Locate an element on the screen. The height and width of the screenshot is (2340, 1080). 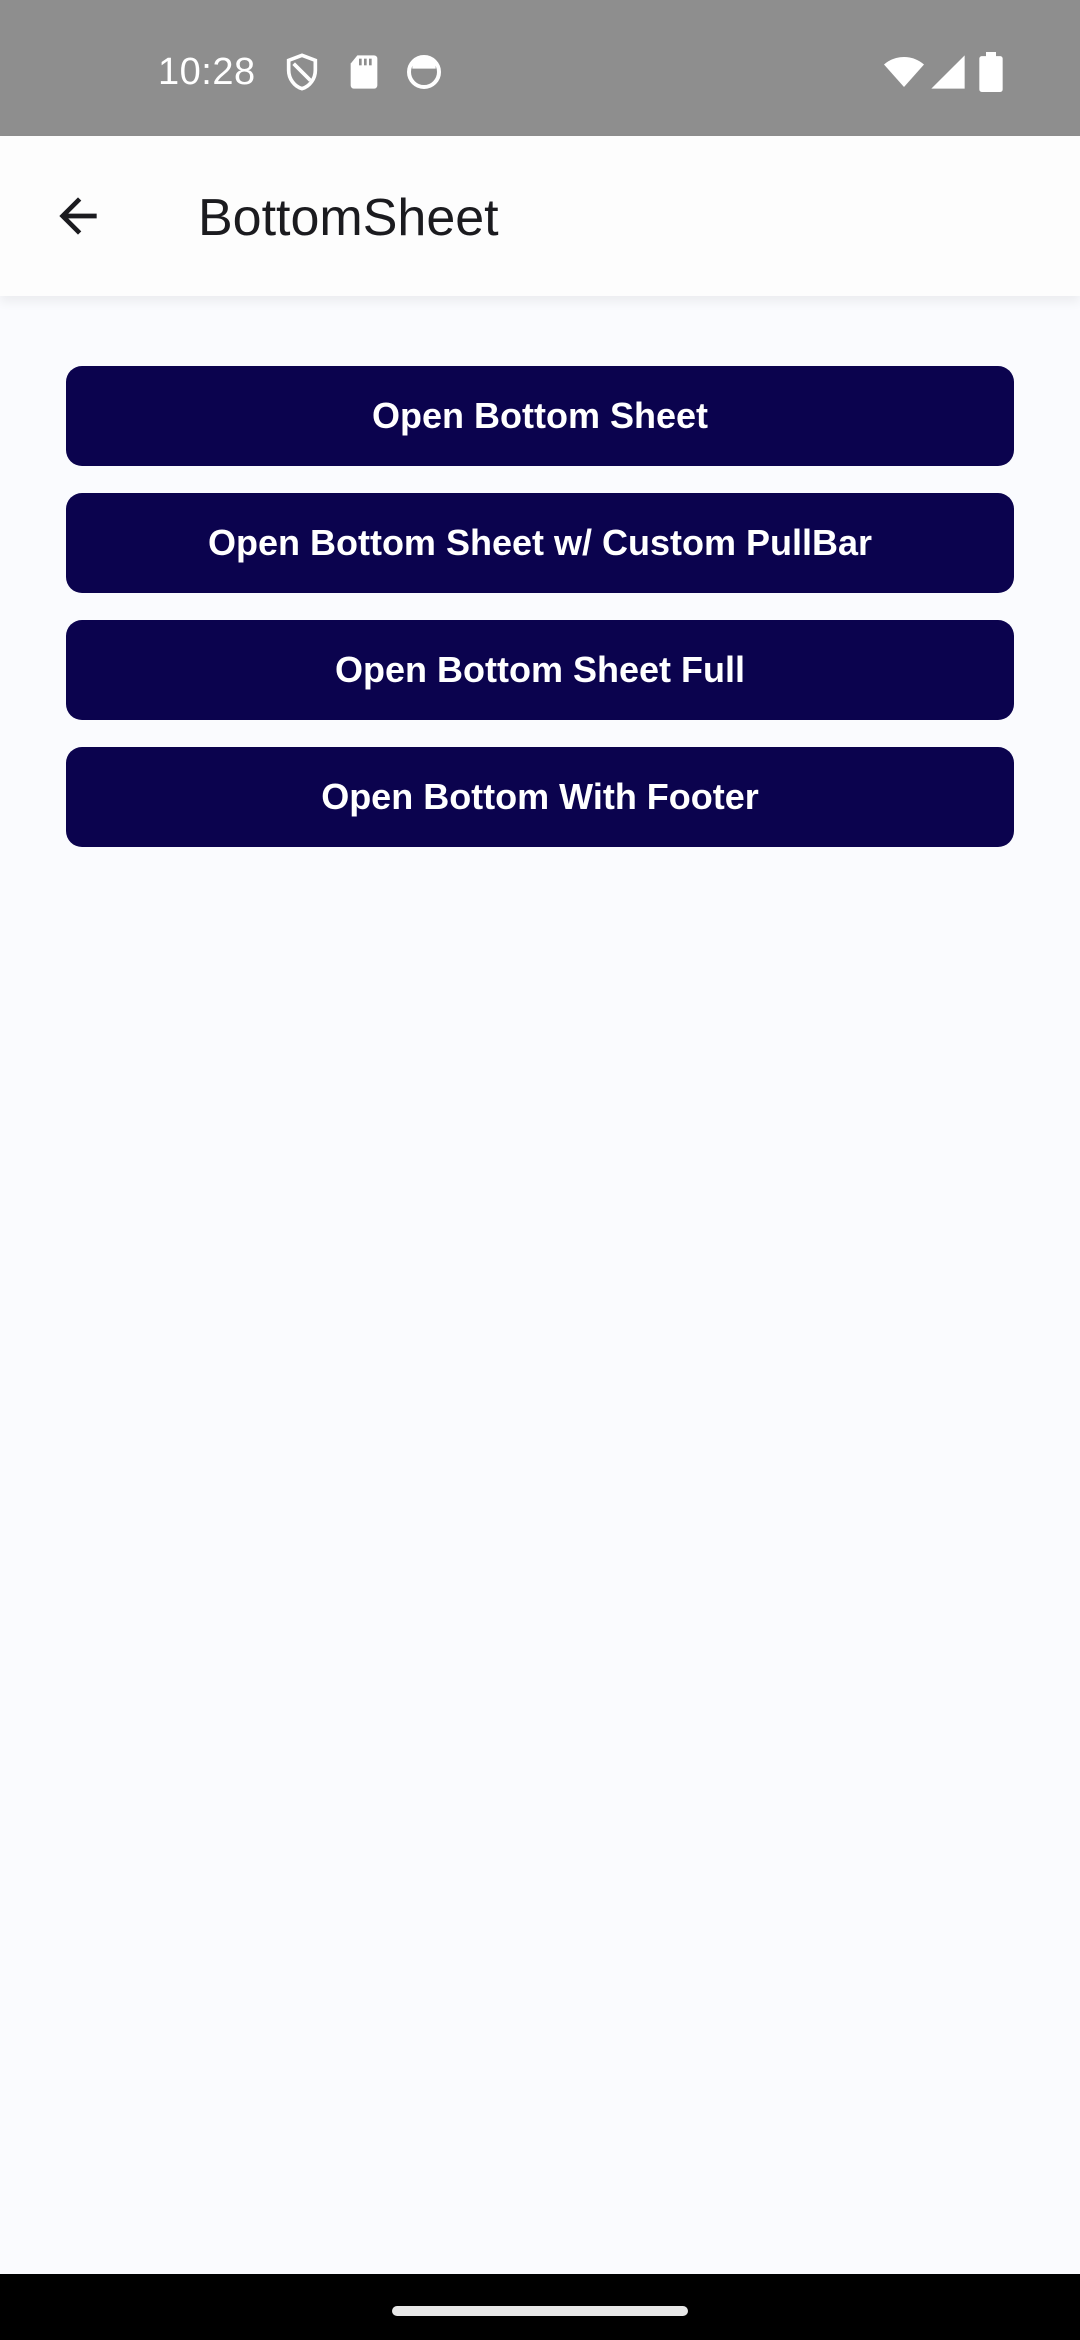
wifi-icon is located at coordinates (904, 72).